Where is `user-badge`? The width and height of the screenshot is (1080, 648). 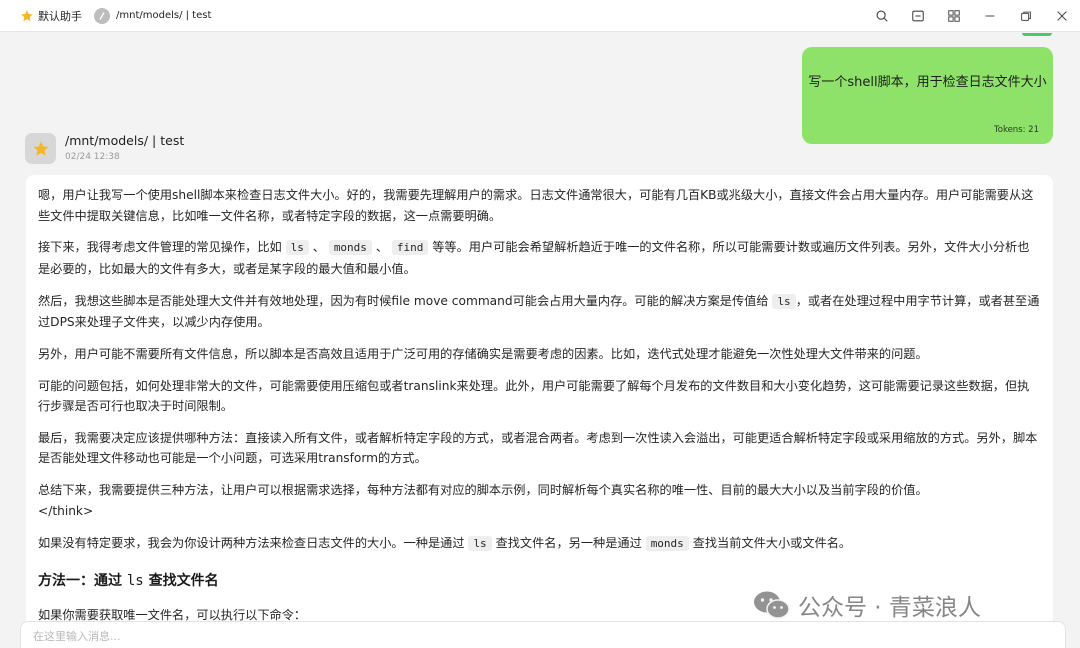
user-badge is located at coordinates (1037, 34).